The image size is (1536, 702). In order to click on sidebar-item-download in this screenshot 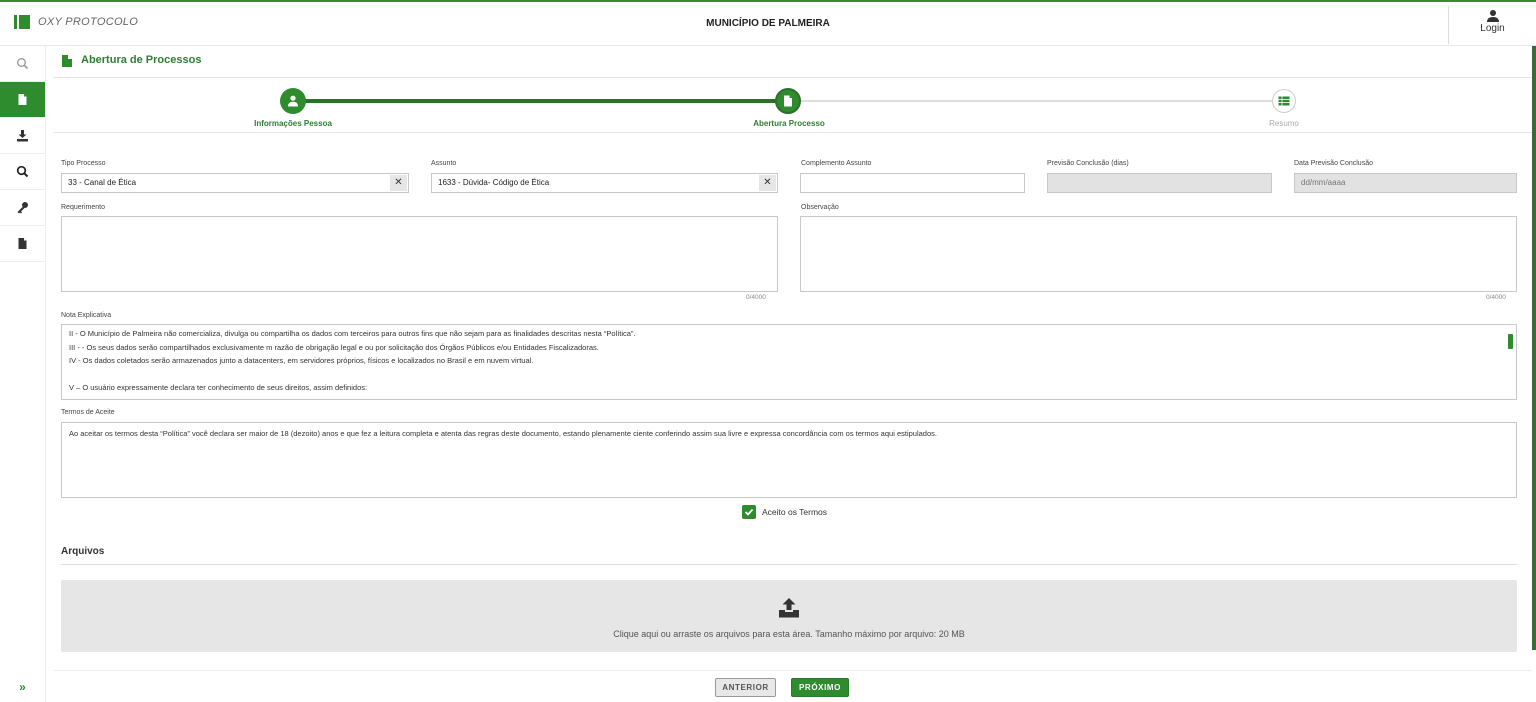, I will do `click(22, 136)`.